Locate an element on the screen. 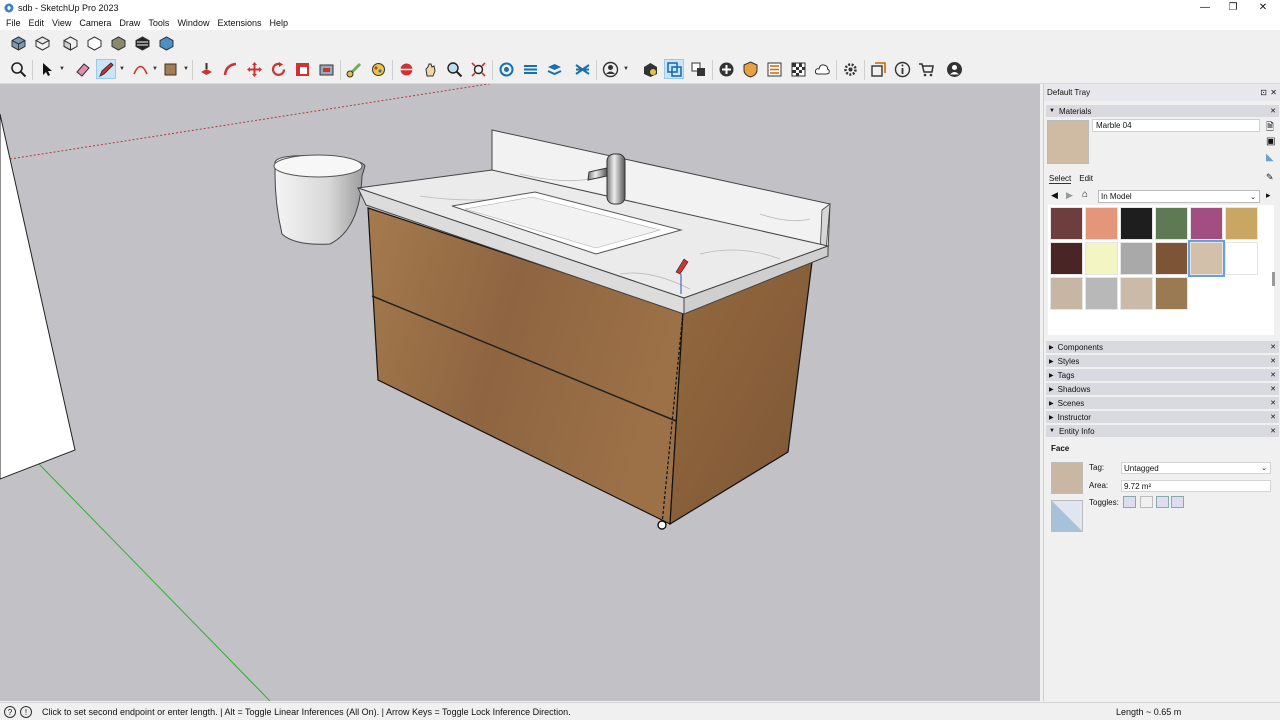 This screenshot has width=1280, height=720. arc-caret-icon: ▼ is located at coordinates (155, 69).